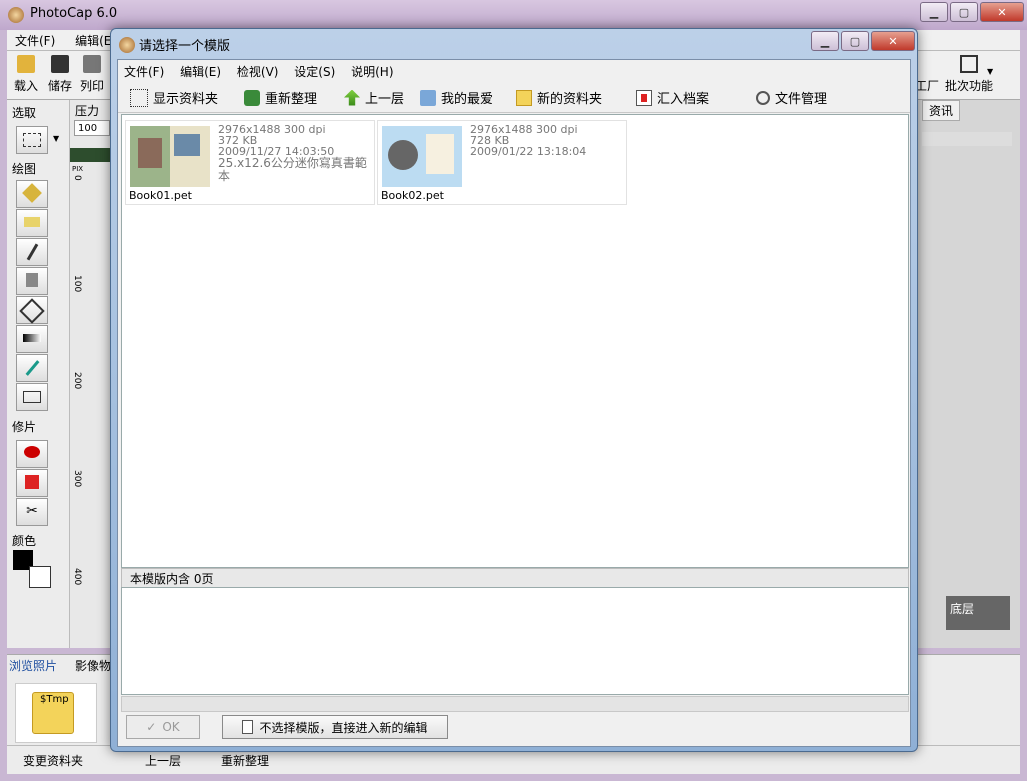 The image size is (1027, 781). What do you see at coordinates (825, 41) in the screenshot?
I see `dialog-minimize-button: ▁` at bounding box center [825, 41].